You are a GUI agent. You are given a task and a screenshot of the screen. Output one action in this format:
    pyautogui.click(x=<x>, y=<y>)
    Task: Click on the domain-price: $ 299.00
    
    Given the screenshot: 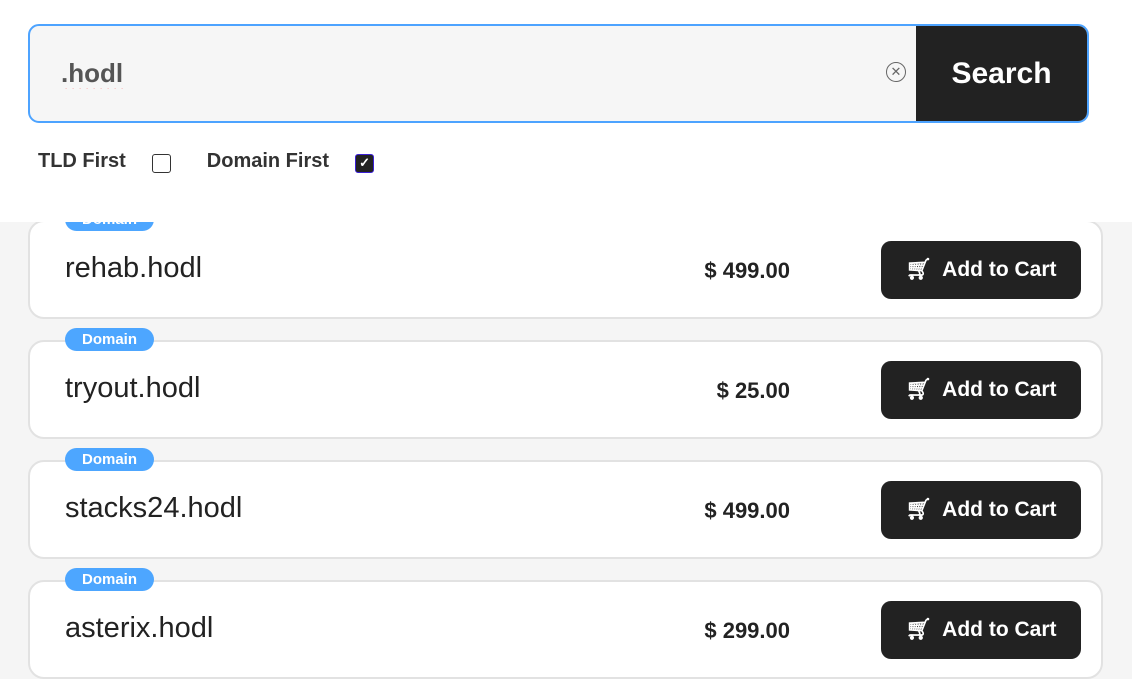 What is the action you would take?
    pyautogui.click(x=747, y=630)
    